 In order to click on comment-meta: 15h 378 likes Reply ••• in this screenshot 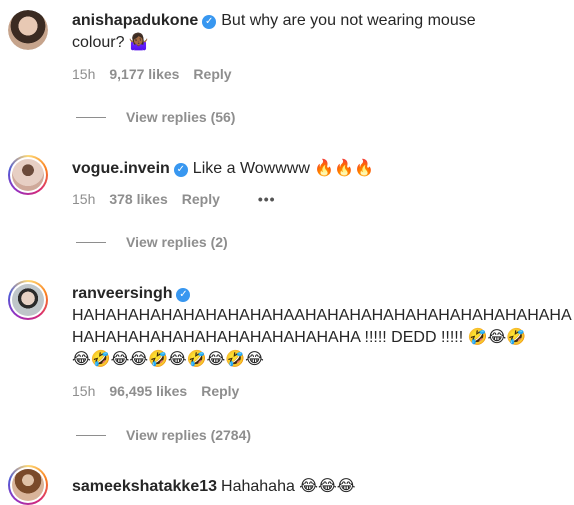, I will do `click(174, 199)`.